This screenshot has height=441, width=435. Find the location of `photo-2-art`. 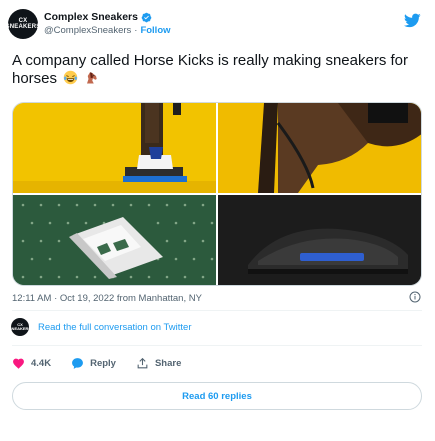

photo-2-art is located at coordinates (319, 148).